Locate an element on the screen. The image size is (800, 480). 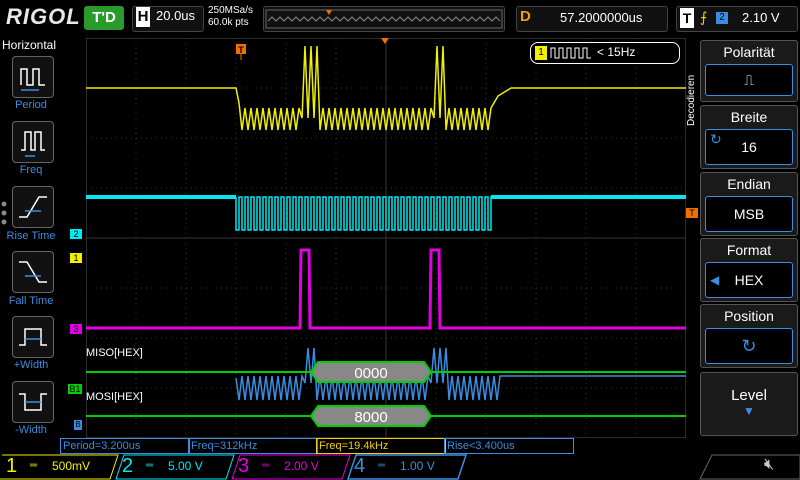
delay-marker-label: T is located at coordinates (241, 50).